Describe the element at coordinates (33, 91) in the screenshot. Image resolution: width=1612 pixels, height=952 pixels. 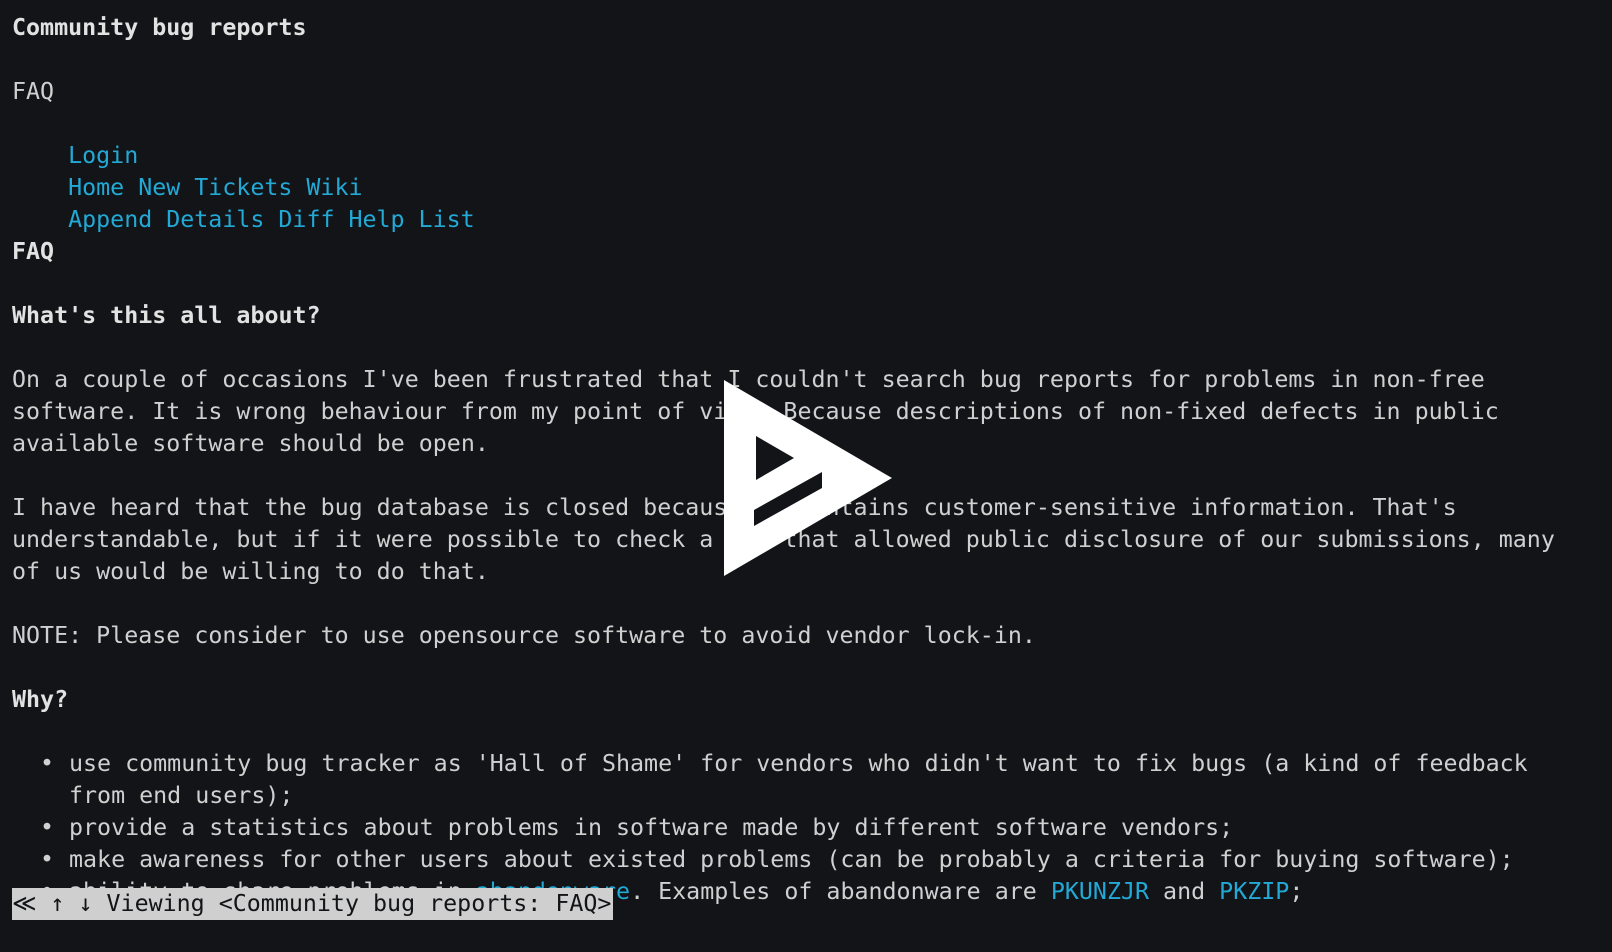
I see `current-page-label: FAQ` at that location.